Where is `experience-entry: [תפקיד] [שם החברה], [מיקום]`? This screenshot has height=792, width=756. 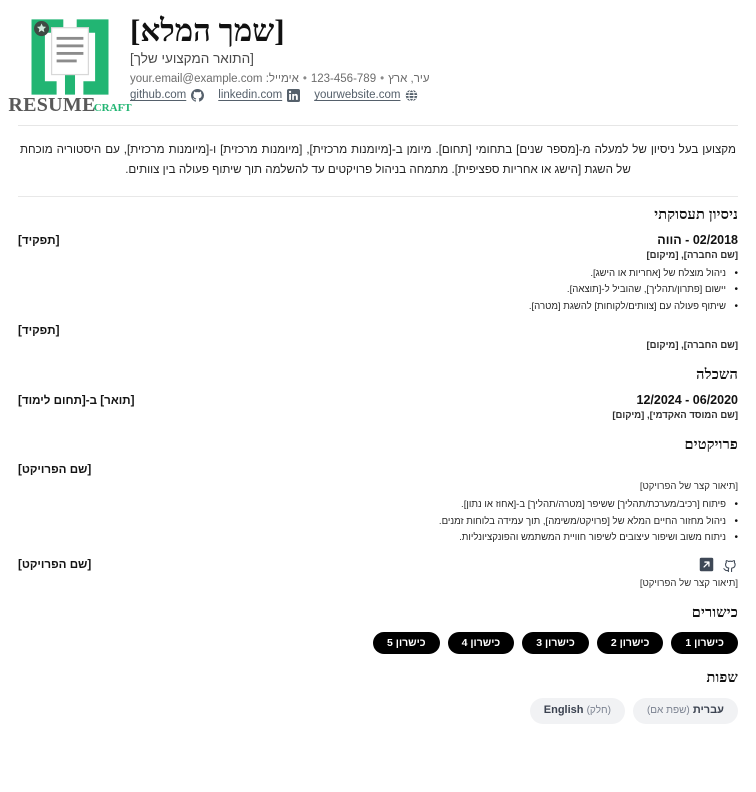 experience-entry: [תפקיד] [שם החברה], [מיקום] is located at coordinates (378, 337).